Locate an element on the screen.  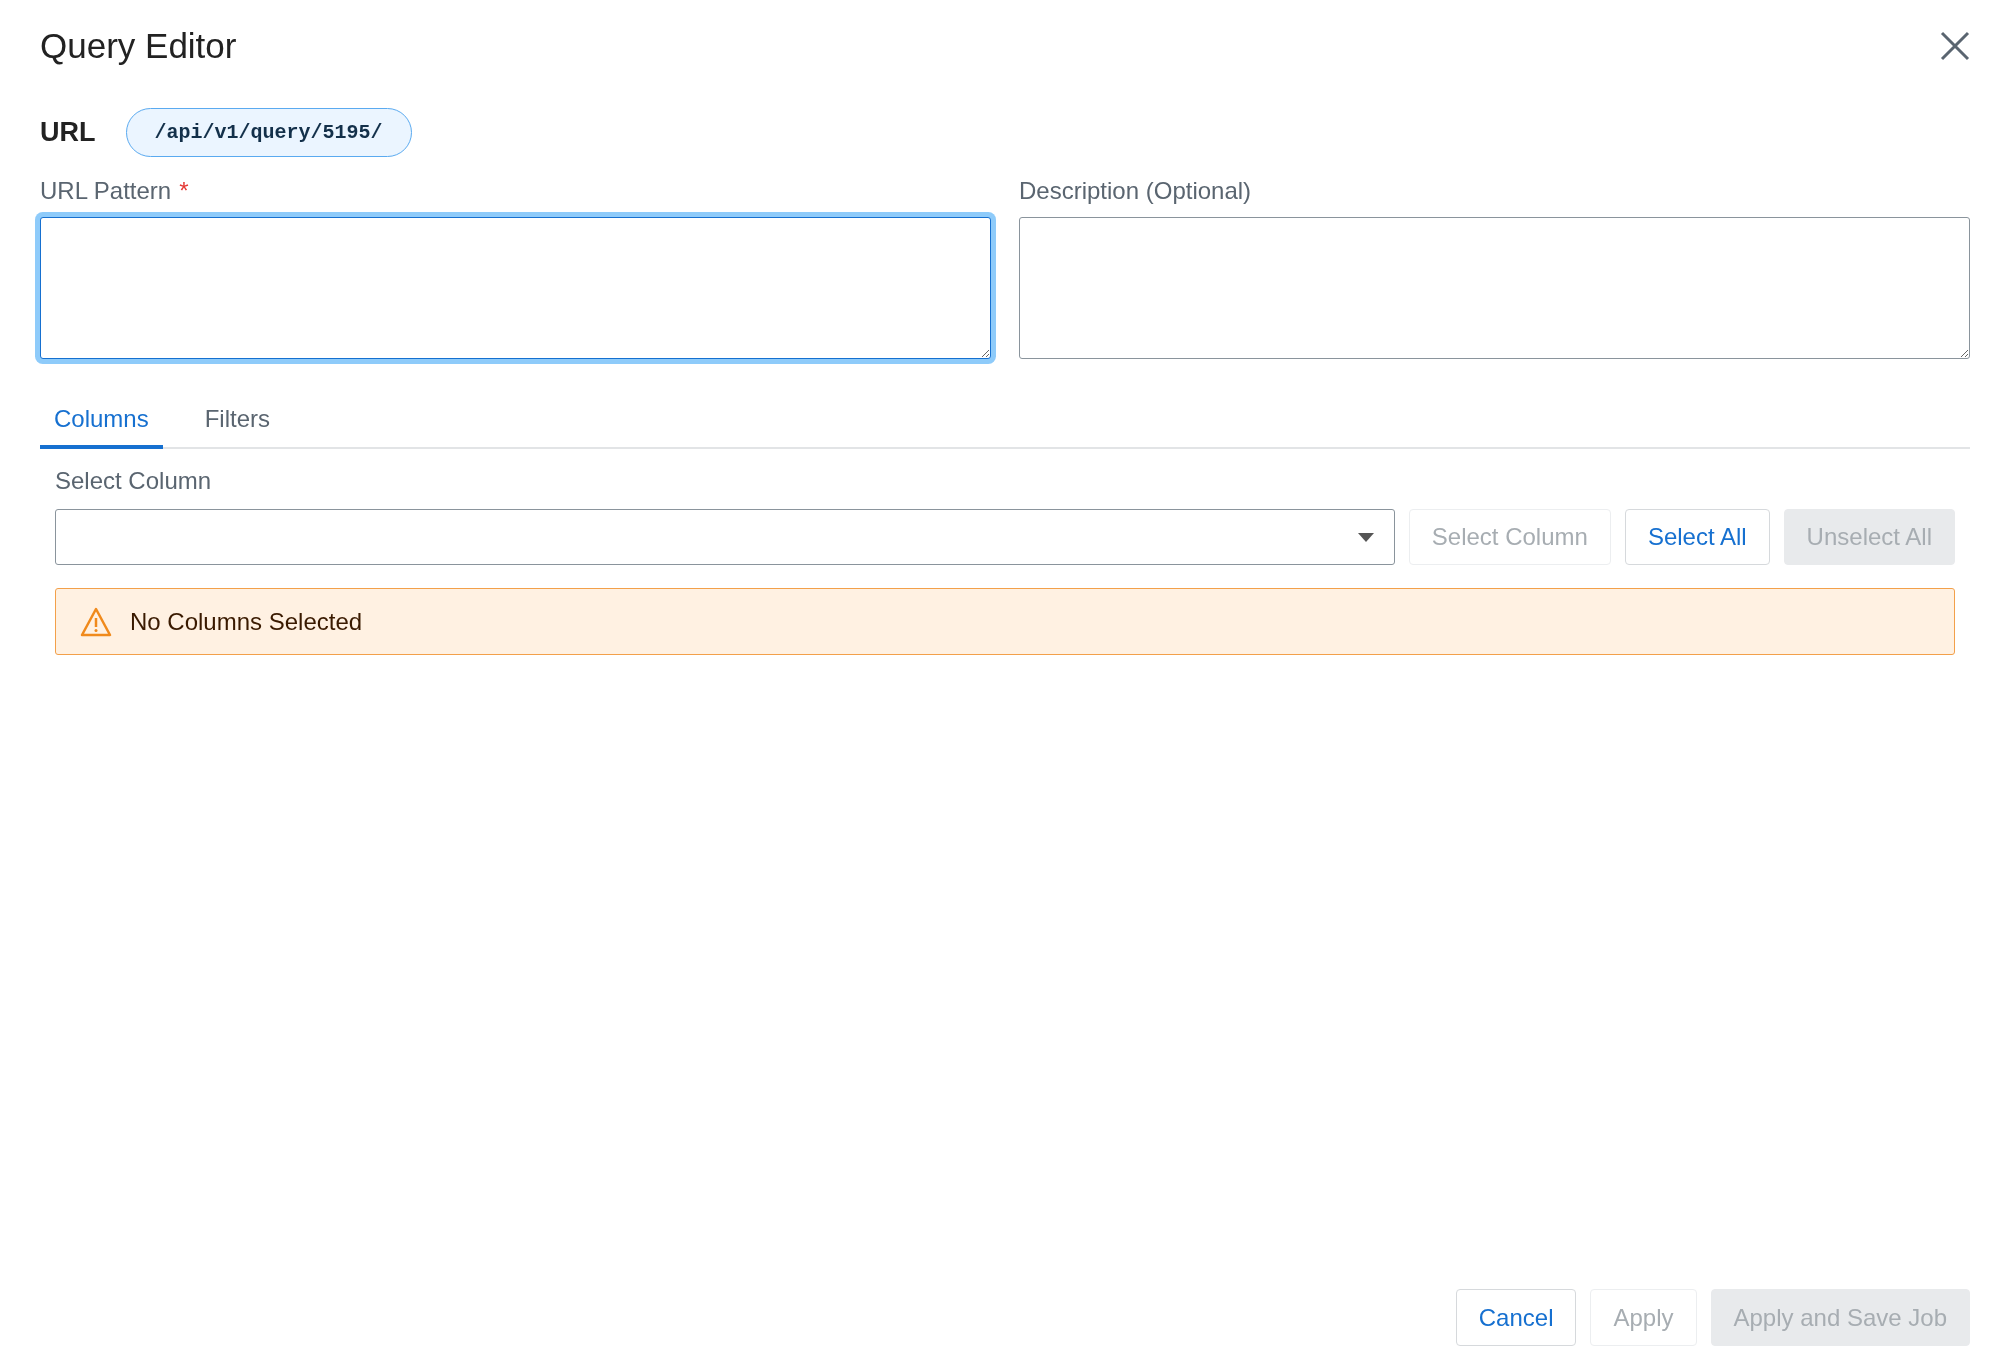
caret-icon is located at coordinates (1365, 537).